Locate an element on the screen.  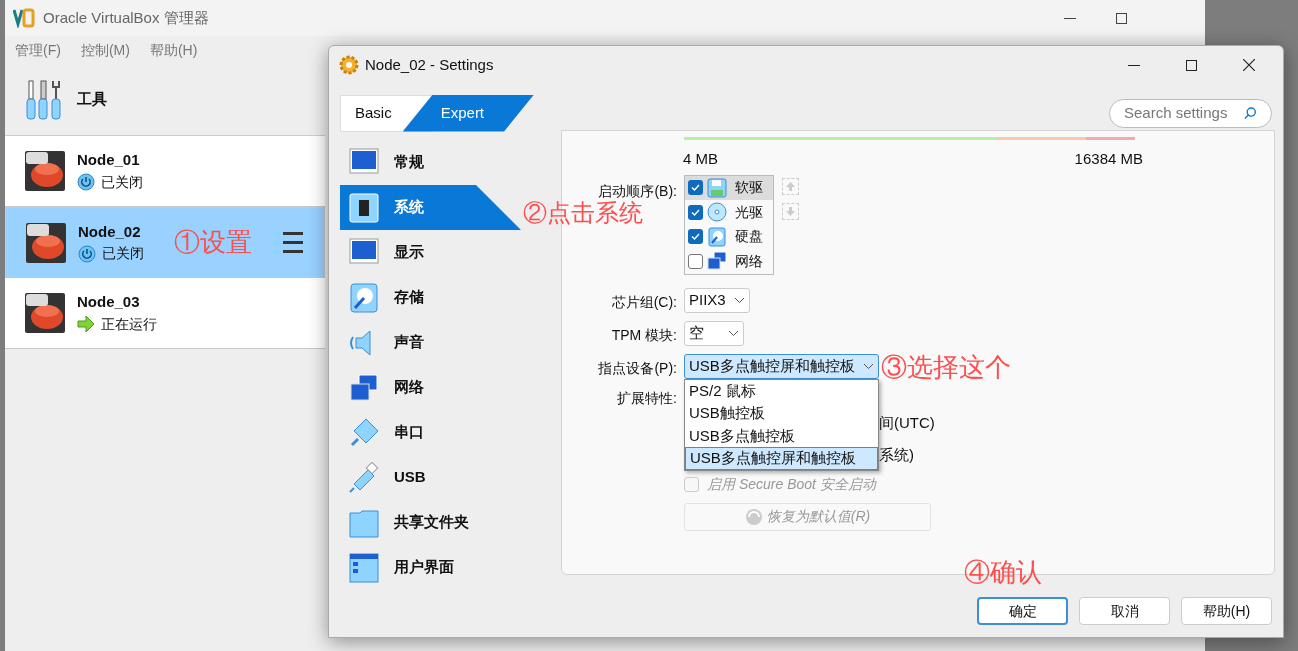
dropdown-option: USB触控板 is located at coordinates (781, 413).